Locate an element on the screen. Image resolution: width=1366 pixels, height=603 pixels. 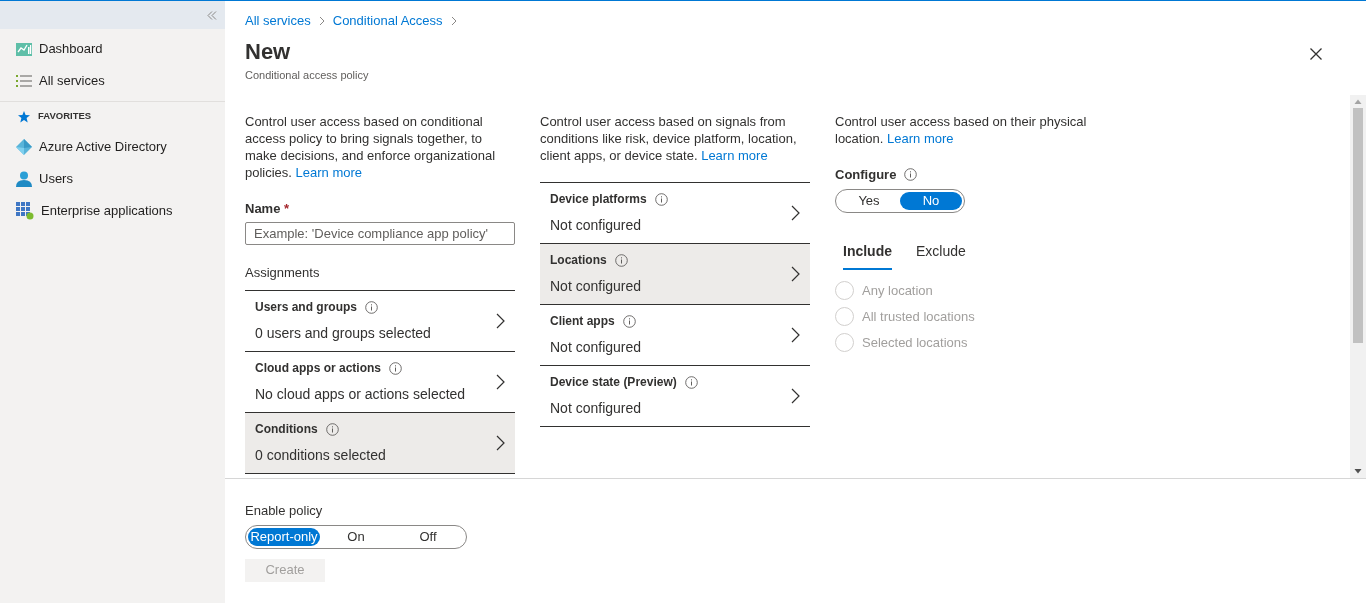
item-title: Cloud apps or actions is located at coordinates (318, 368).